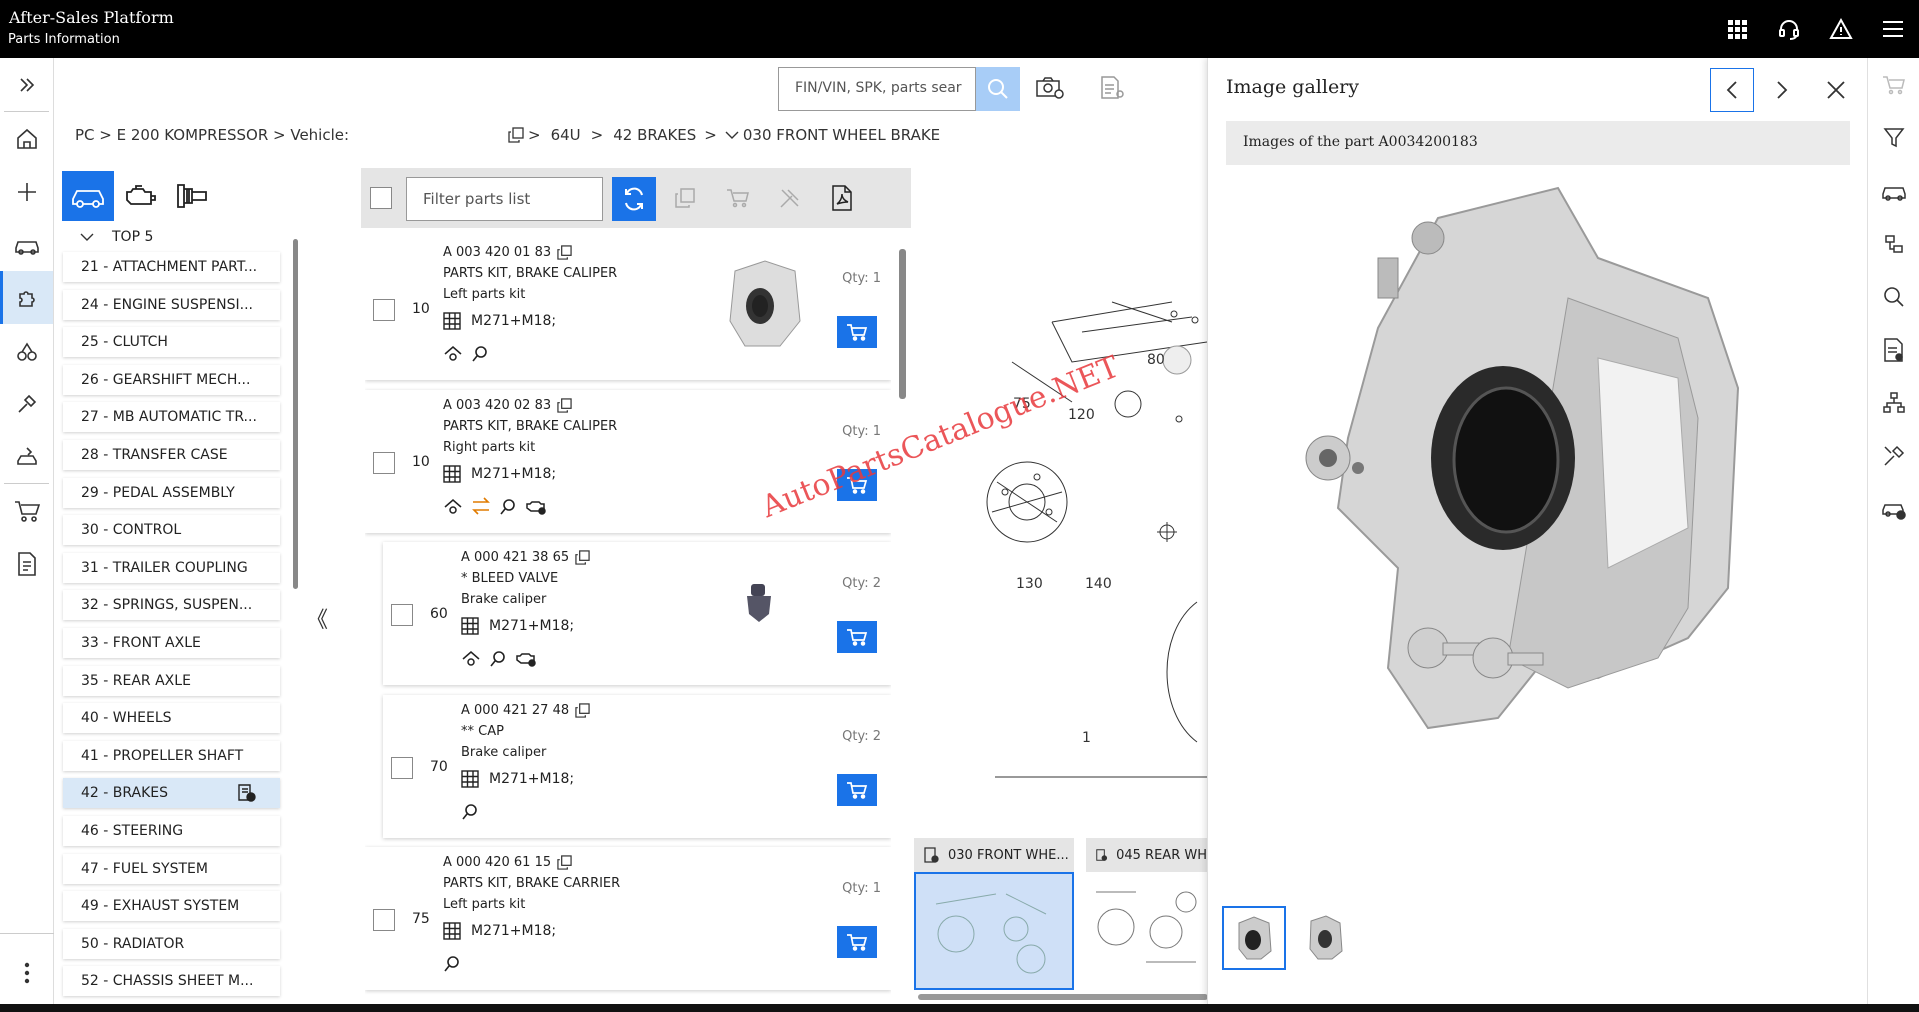 The width and height of the screenshot is (1919, 1012). What do you see at coordinates (1841, 29) in the screenshot?
I see `warning-icon` at bounding box center [1841, 29].